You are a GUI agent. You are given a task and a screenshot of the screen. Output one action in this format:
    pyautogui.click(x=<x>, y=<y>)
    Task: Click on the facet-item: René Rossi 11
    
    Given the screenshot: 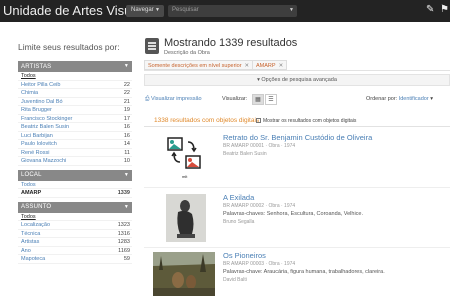 What is the action you would take?
    pyautogui.click(x=75, y=153)
    